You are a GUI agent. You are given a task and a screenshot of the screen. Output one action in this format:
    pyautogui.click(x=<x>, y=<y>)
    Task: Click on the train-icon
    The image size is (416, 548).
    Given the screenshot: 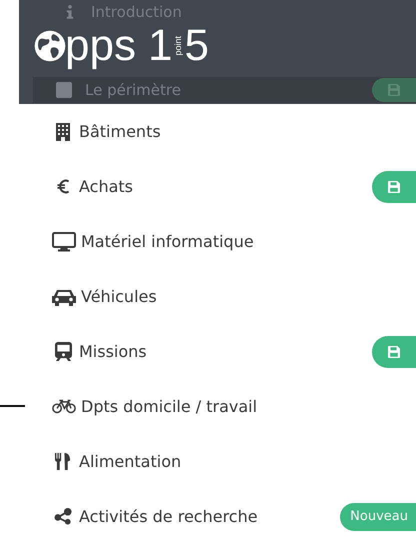 What is the action you would take?
    pyautogui.click(x=63, y=351)
    